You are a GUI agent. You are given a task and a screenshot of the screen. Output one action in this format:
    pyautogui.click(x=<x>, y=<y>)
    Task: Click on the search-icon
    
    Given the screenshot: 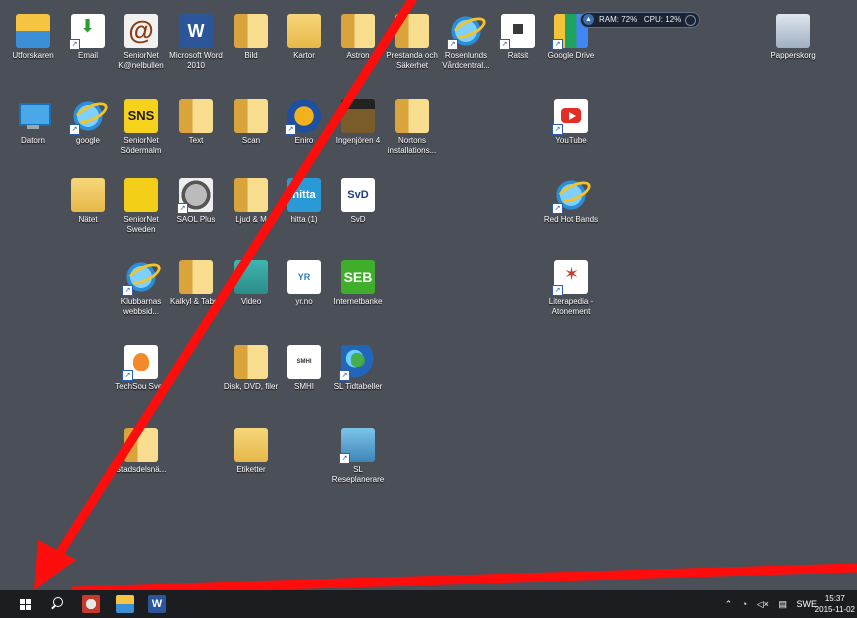 What is the action you would take?
    pyautogui.click(x=59, y=604)
    